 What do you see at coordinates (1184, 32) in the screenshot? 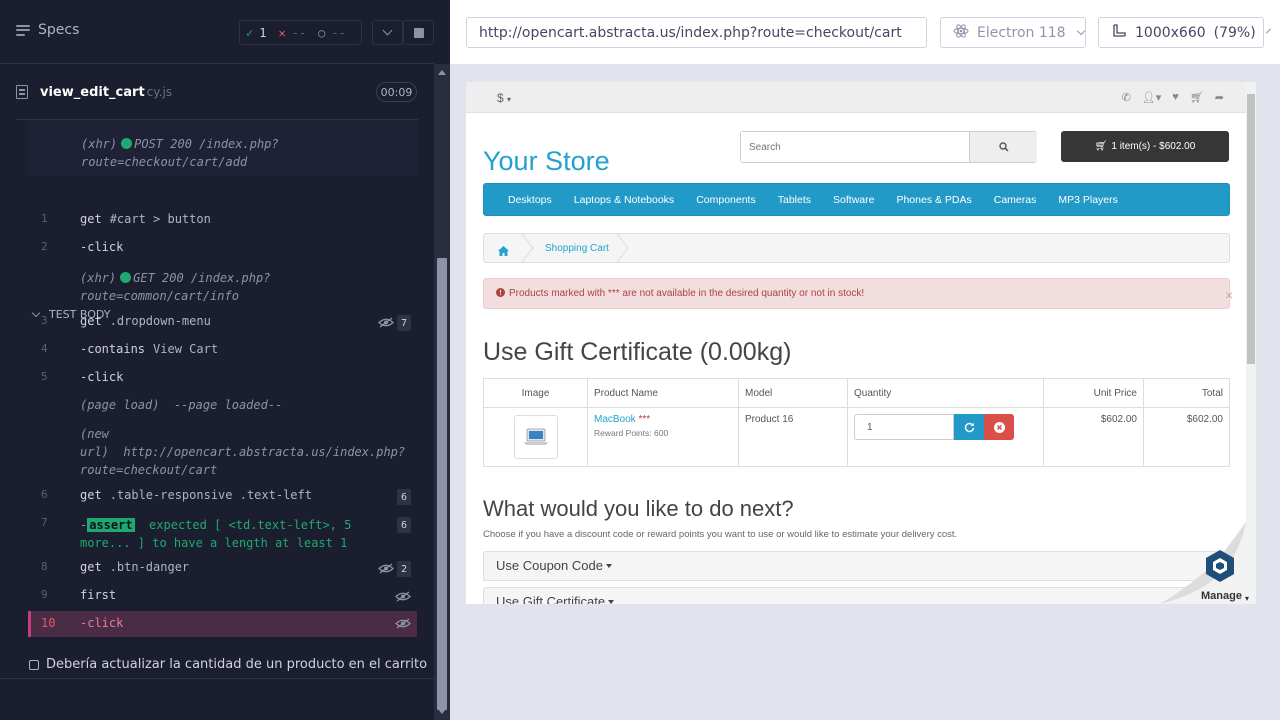
I see `viewport-info: 1000x660 (79%)` at bounding box center [1184, 32].